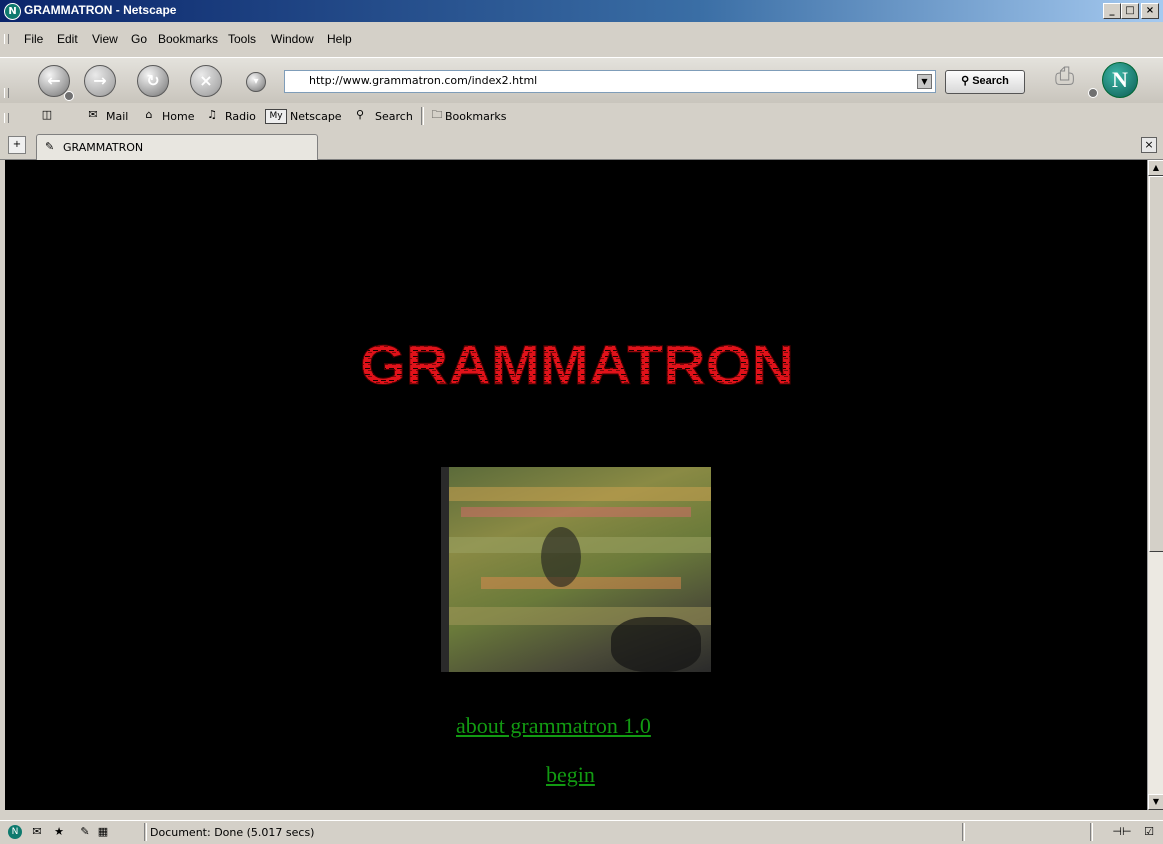  Describe the element at coordinates (1130, 11) in the screenshot. I see `maximize-button: □` at that location.